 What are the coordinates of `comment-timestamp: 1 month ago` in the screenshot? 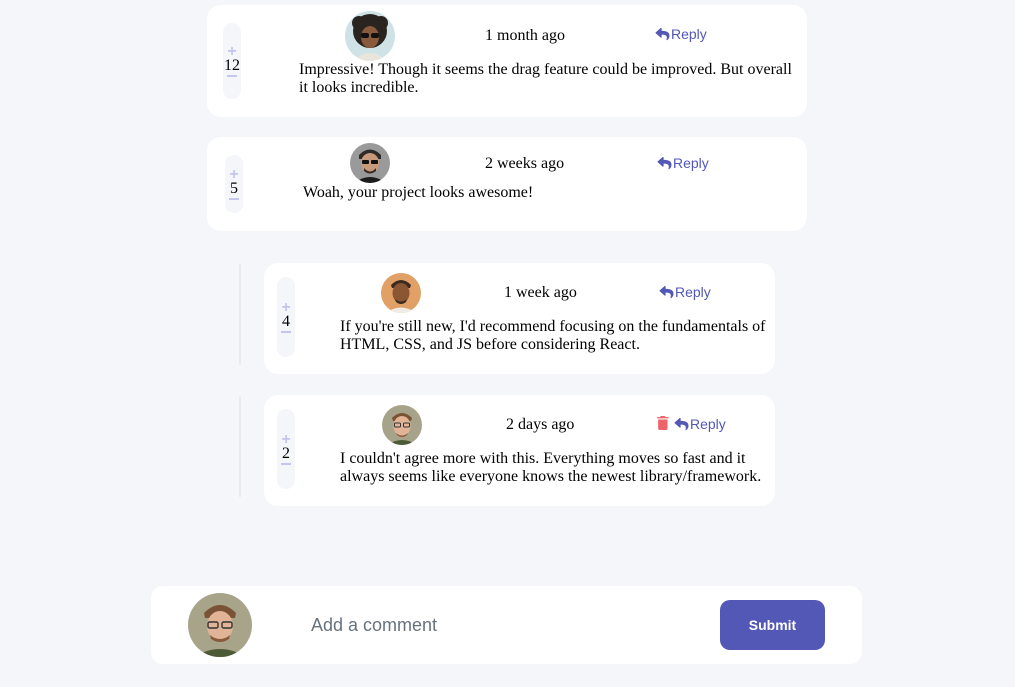 It's located at (525, 35).